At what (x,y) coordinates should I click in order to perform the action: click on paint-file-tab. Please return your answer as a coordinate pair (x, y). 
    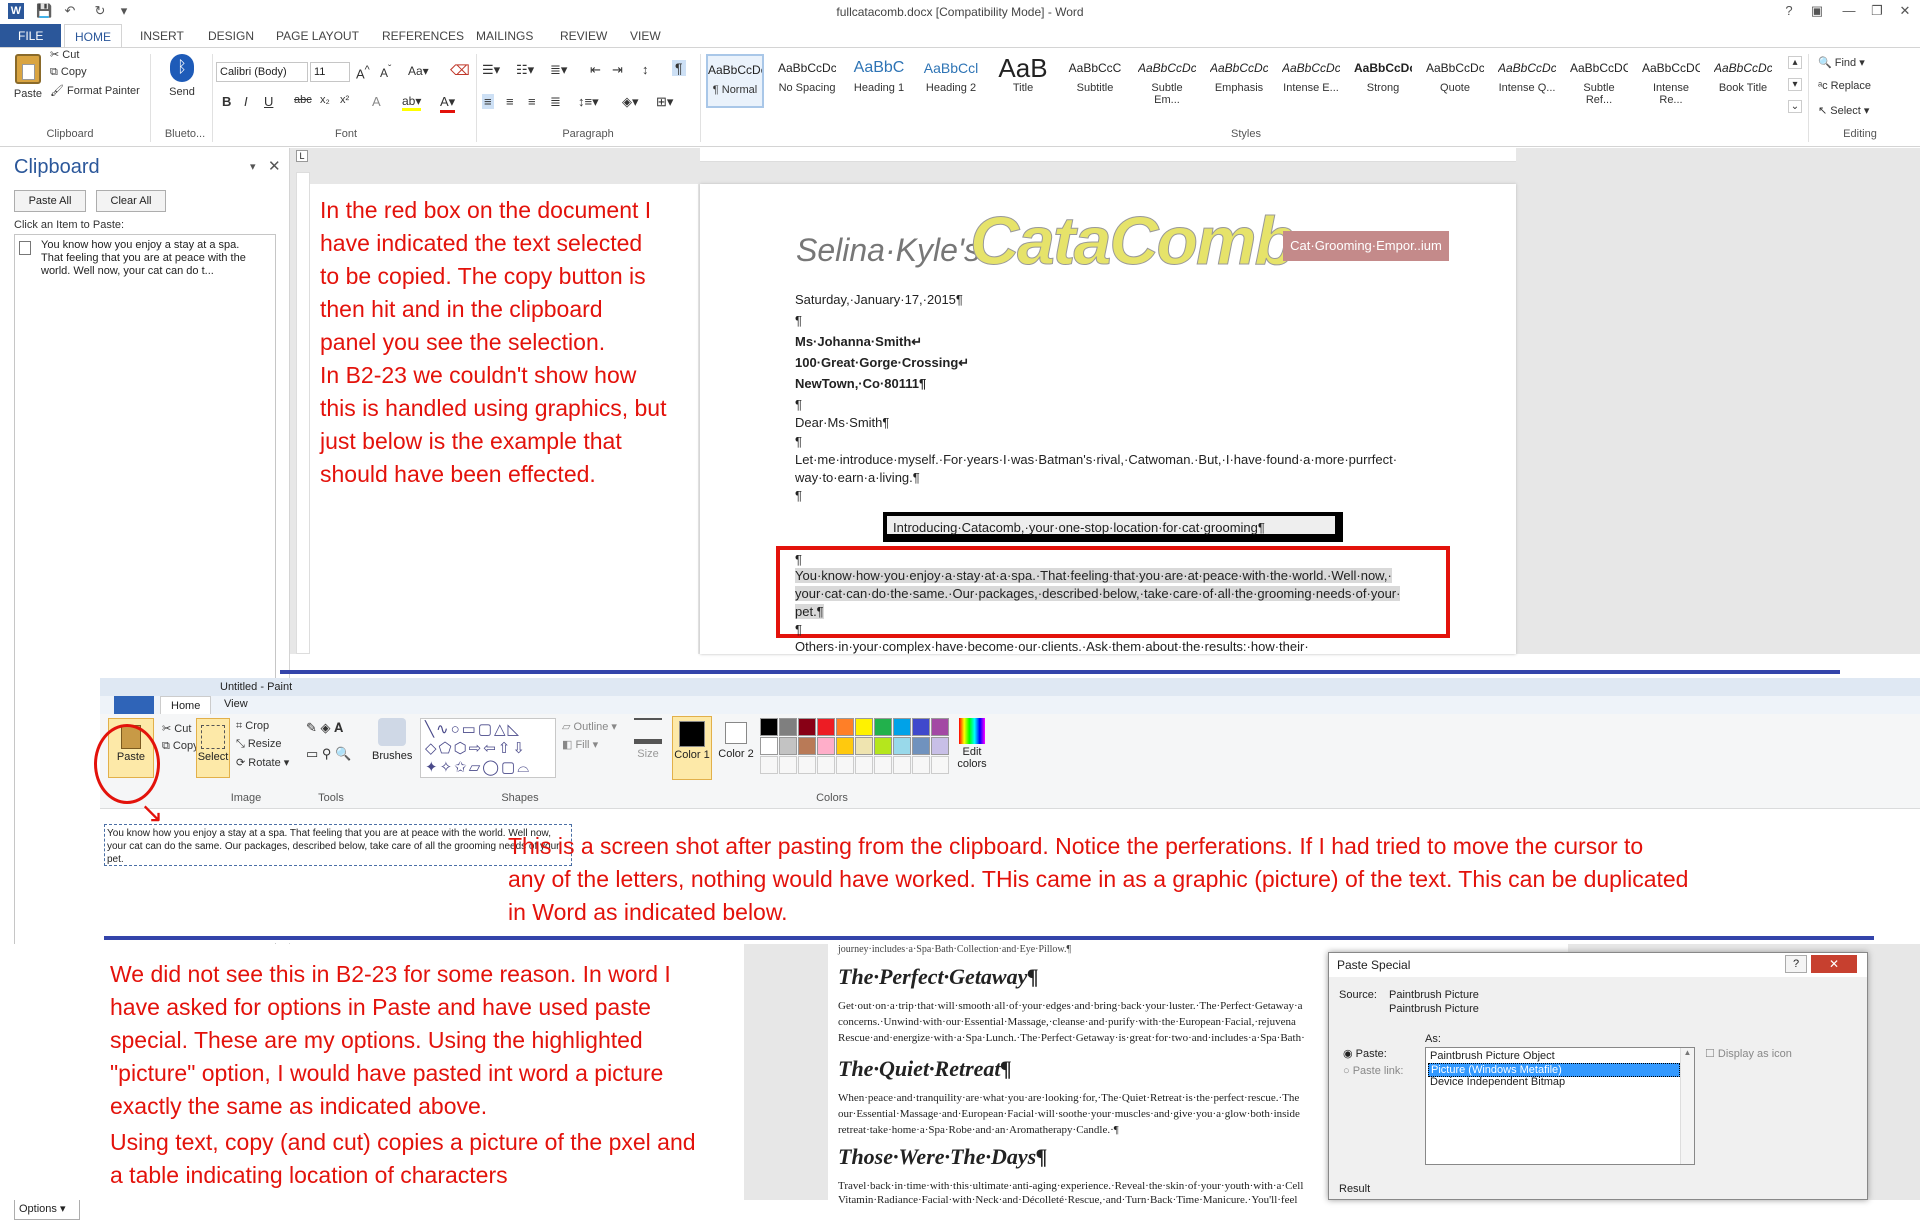
    Looking at the image, I should click on (134, 705).